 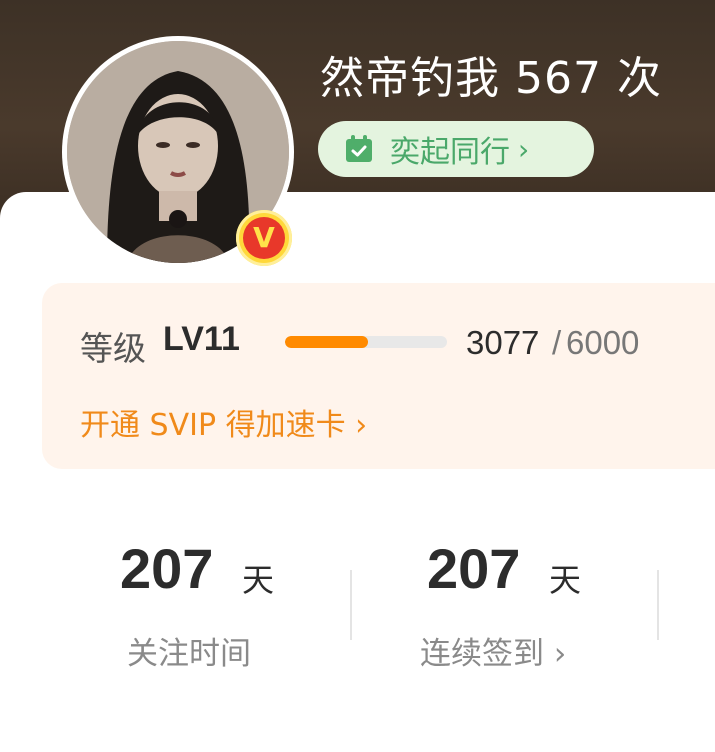 What do you see at coordinates (524, 149) in the screenshot?
I see `chevron-right-icon: ›` at bounding box center [524, 149].